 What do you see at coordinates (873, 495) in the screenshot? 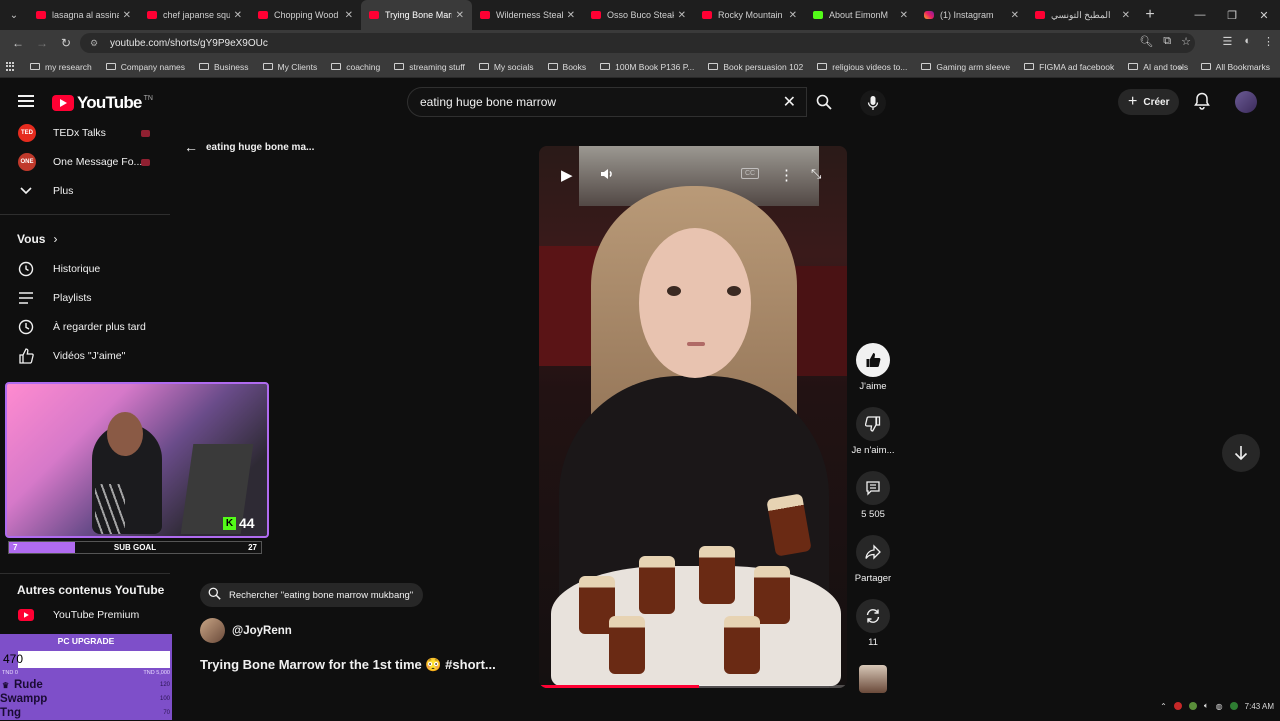
I see `comments-button: 5 505` at bounding box center [873, 495].